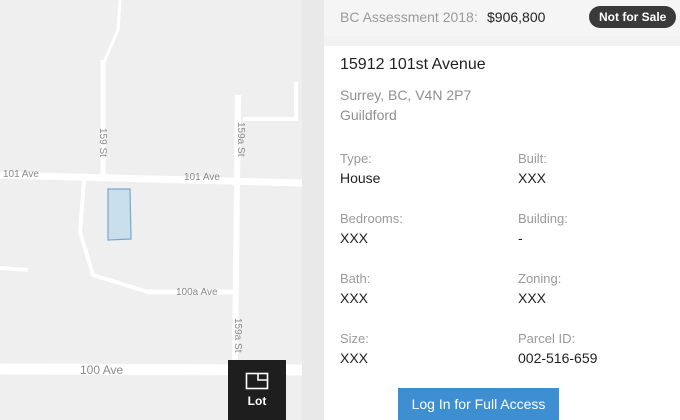  I want to click on label-101-ave-right: 101 Ave, so click(202, 177).